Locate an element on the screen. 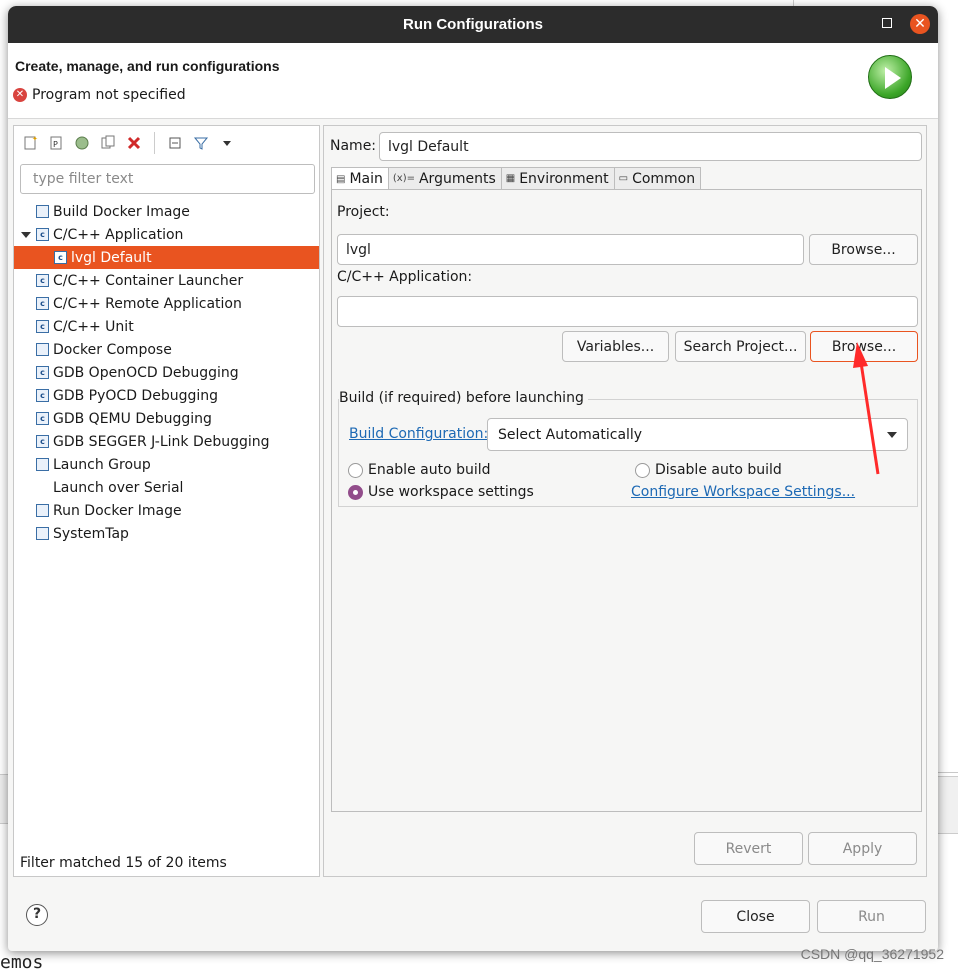 This screenshot has height=973, width=958. name-label: Name: is located at coordinates (353, 146).